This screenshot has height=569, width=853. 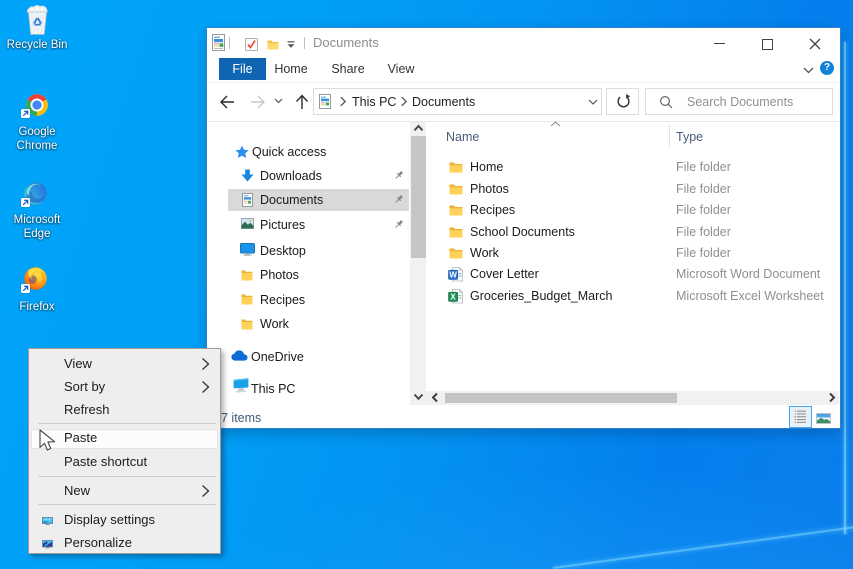 I want to click on svg-text: W, so click(x=453, y=275).